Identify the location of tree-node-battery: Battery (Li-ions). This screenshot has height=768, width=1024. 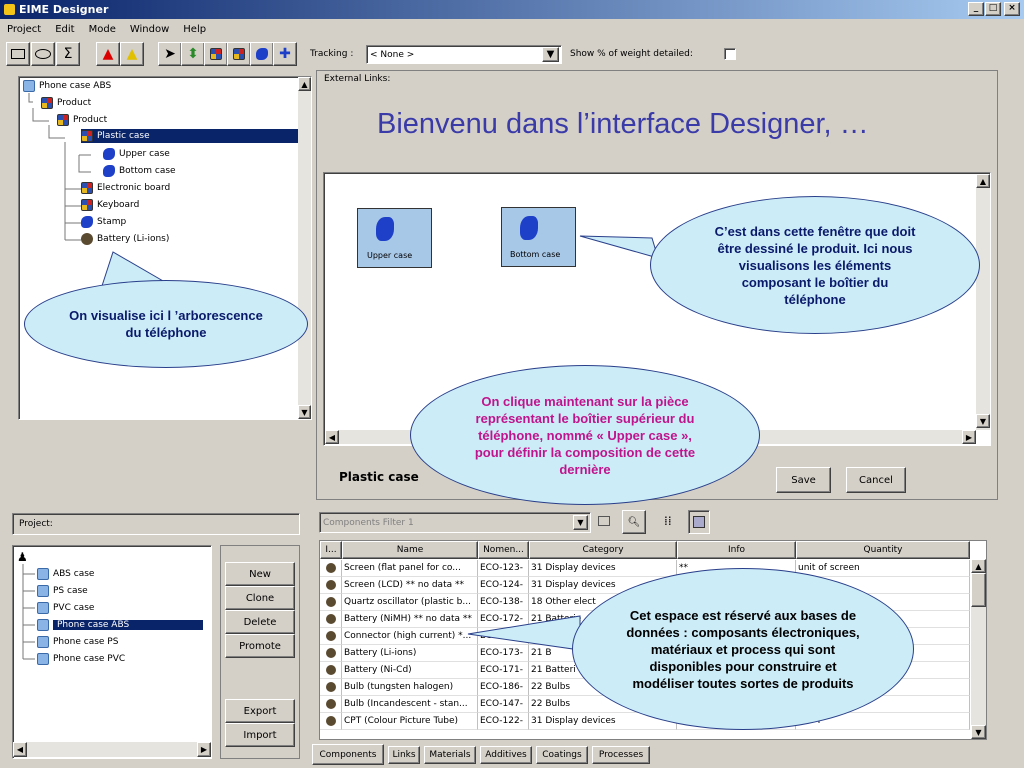
(125, 239).